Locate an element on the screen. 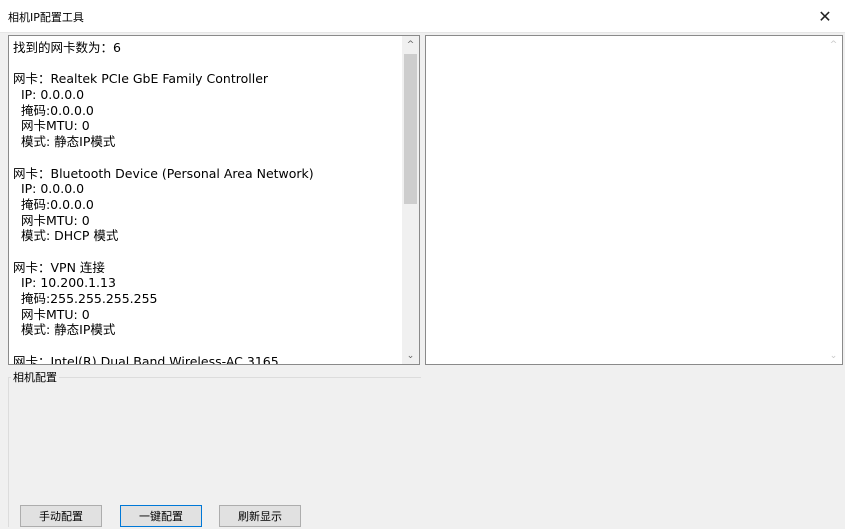 The height and width of the screenshot is (529, 845). info-line: IP: 10.200.1.13 is located at coordinates (64, 283).